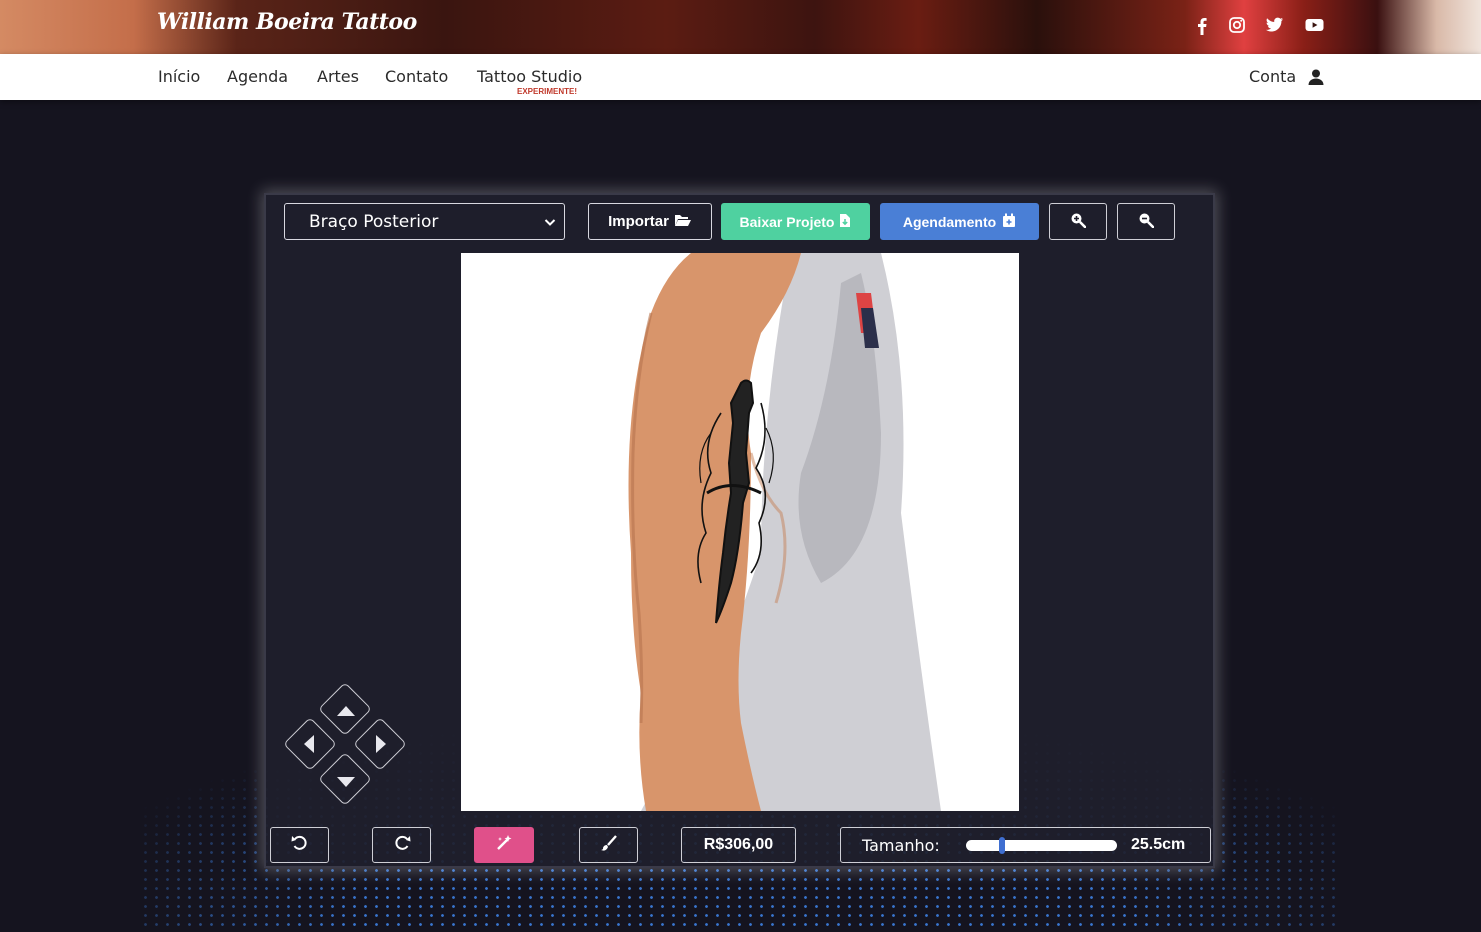  I want to click on undo-button, so click(299, 845).